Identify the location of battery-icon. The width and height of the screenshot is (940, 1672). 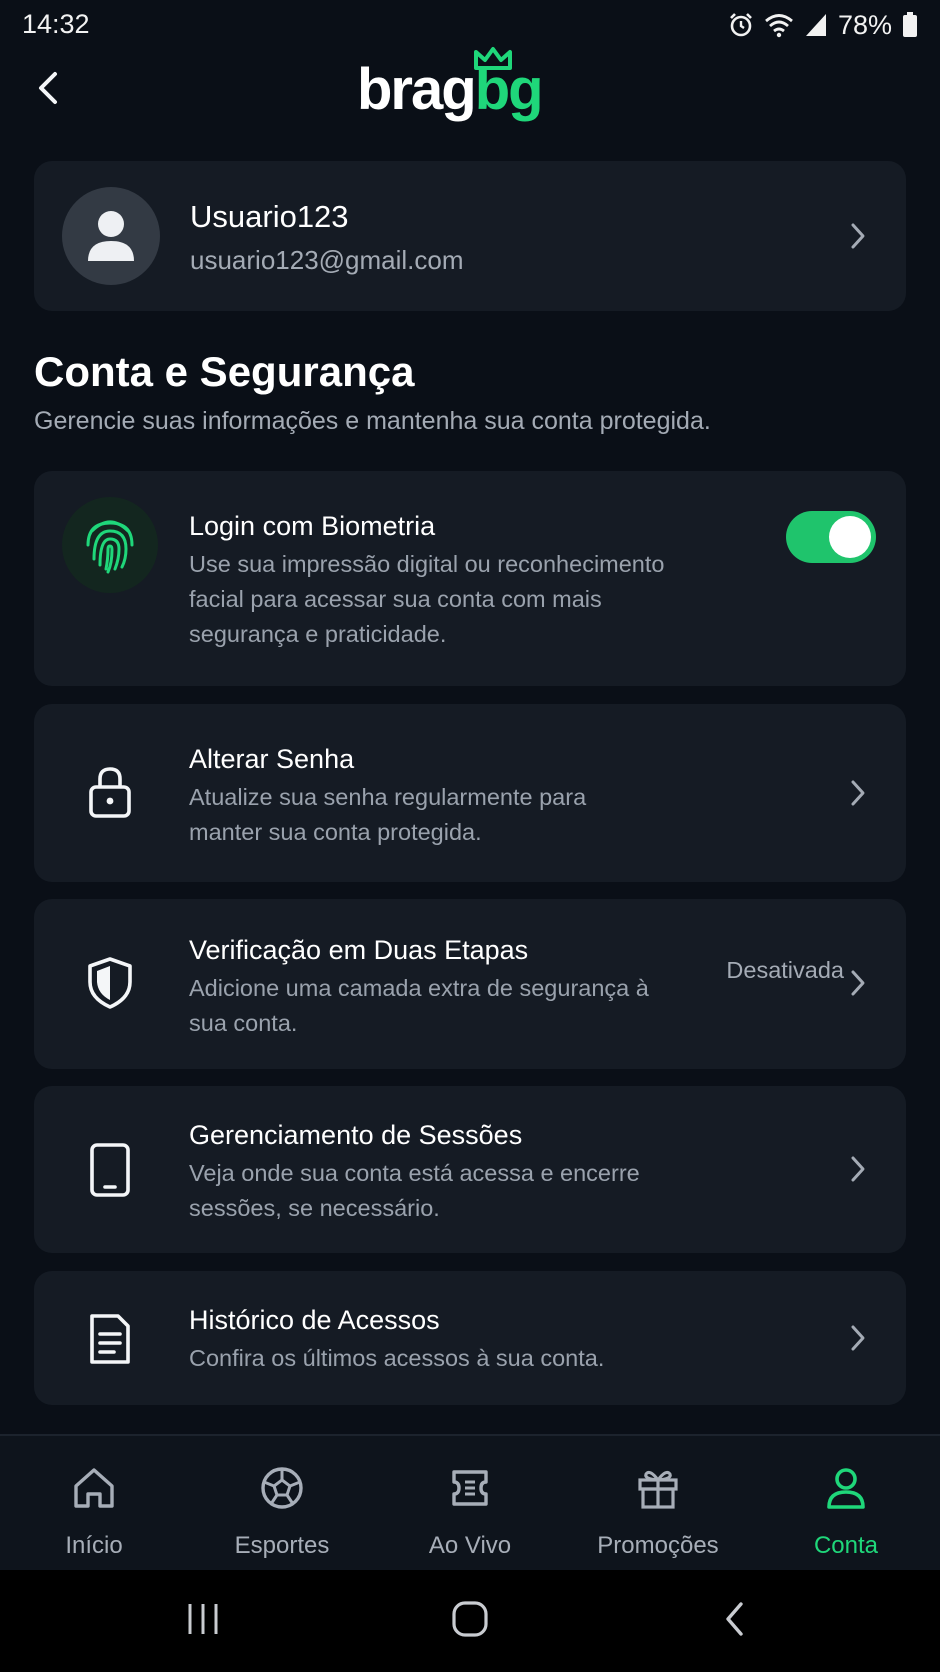
(910, 25).